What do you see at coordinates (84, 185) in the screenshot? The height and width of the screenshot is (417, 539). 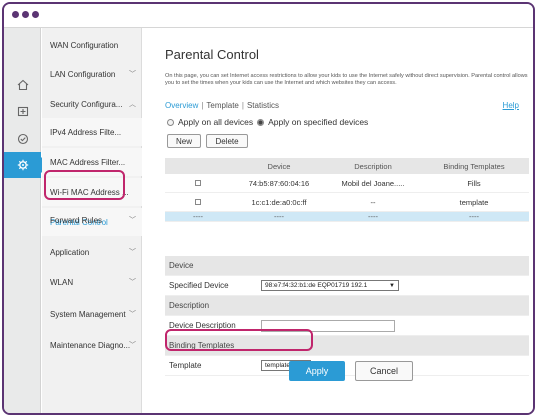 I see `parental-control-highlight` at bounding box center [84, 185].